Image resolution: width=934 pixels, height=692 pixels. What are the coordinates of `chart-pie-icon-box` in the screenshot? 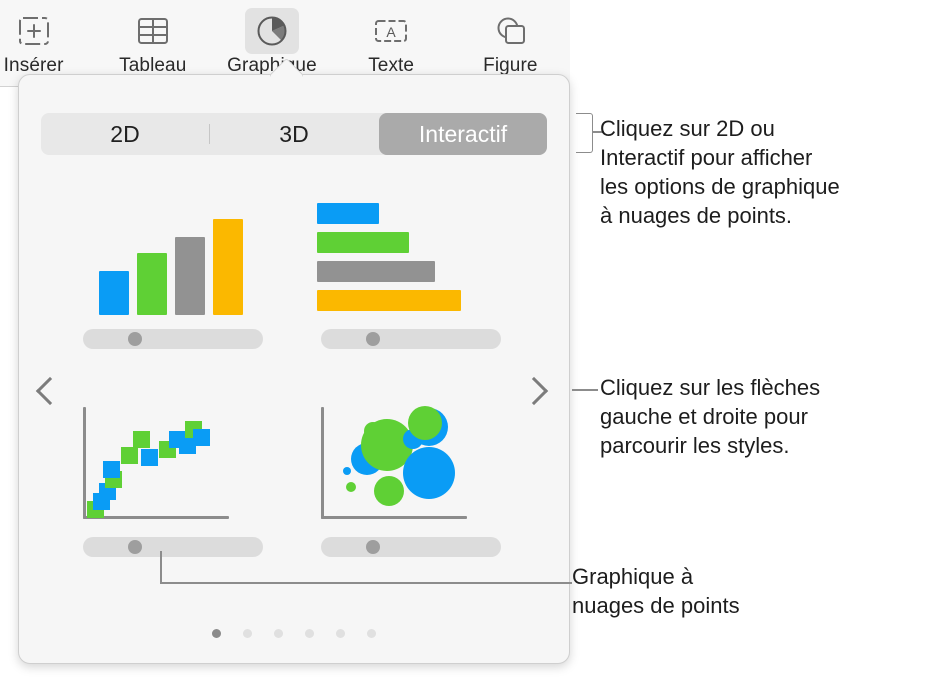 It's located at (271, 31).